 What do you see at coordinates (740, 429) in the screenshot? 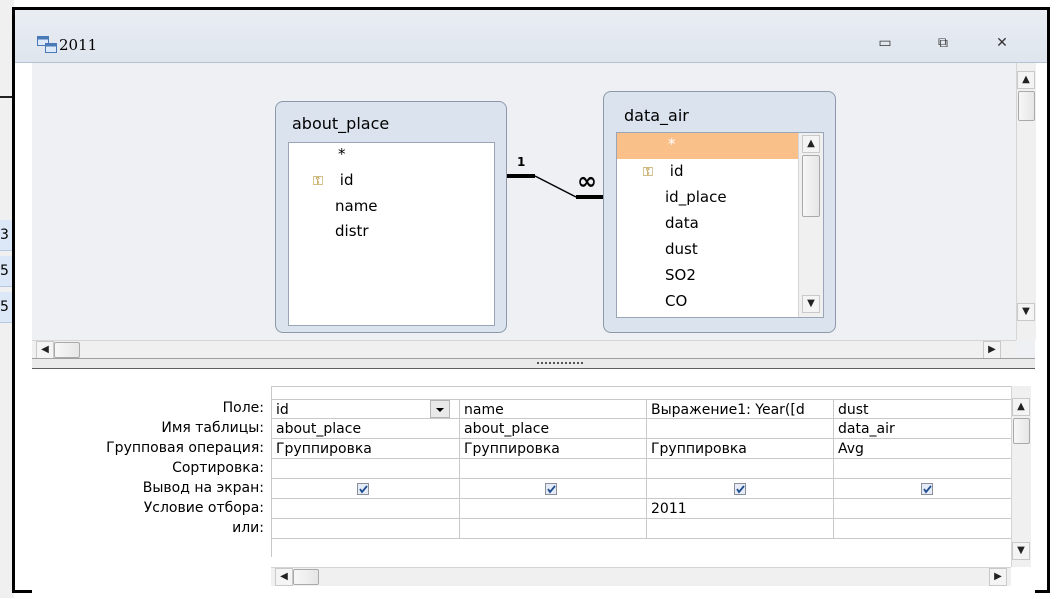
I see `grid-cell-table` at bounding box center [740, 429].